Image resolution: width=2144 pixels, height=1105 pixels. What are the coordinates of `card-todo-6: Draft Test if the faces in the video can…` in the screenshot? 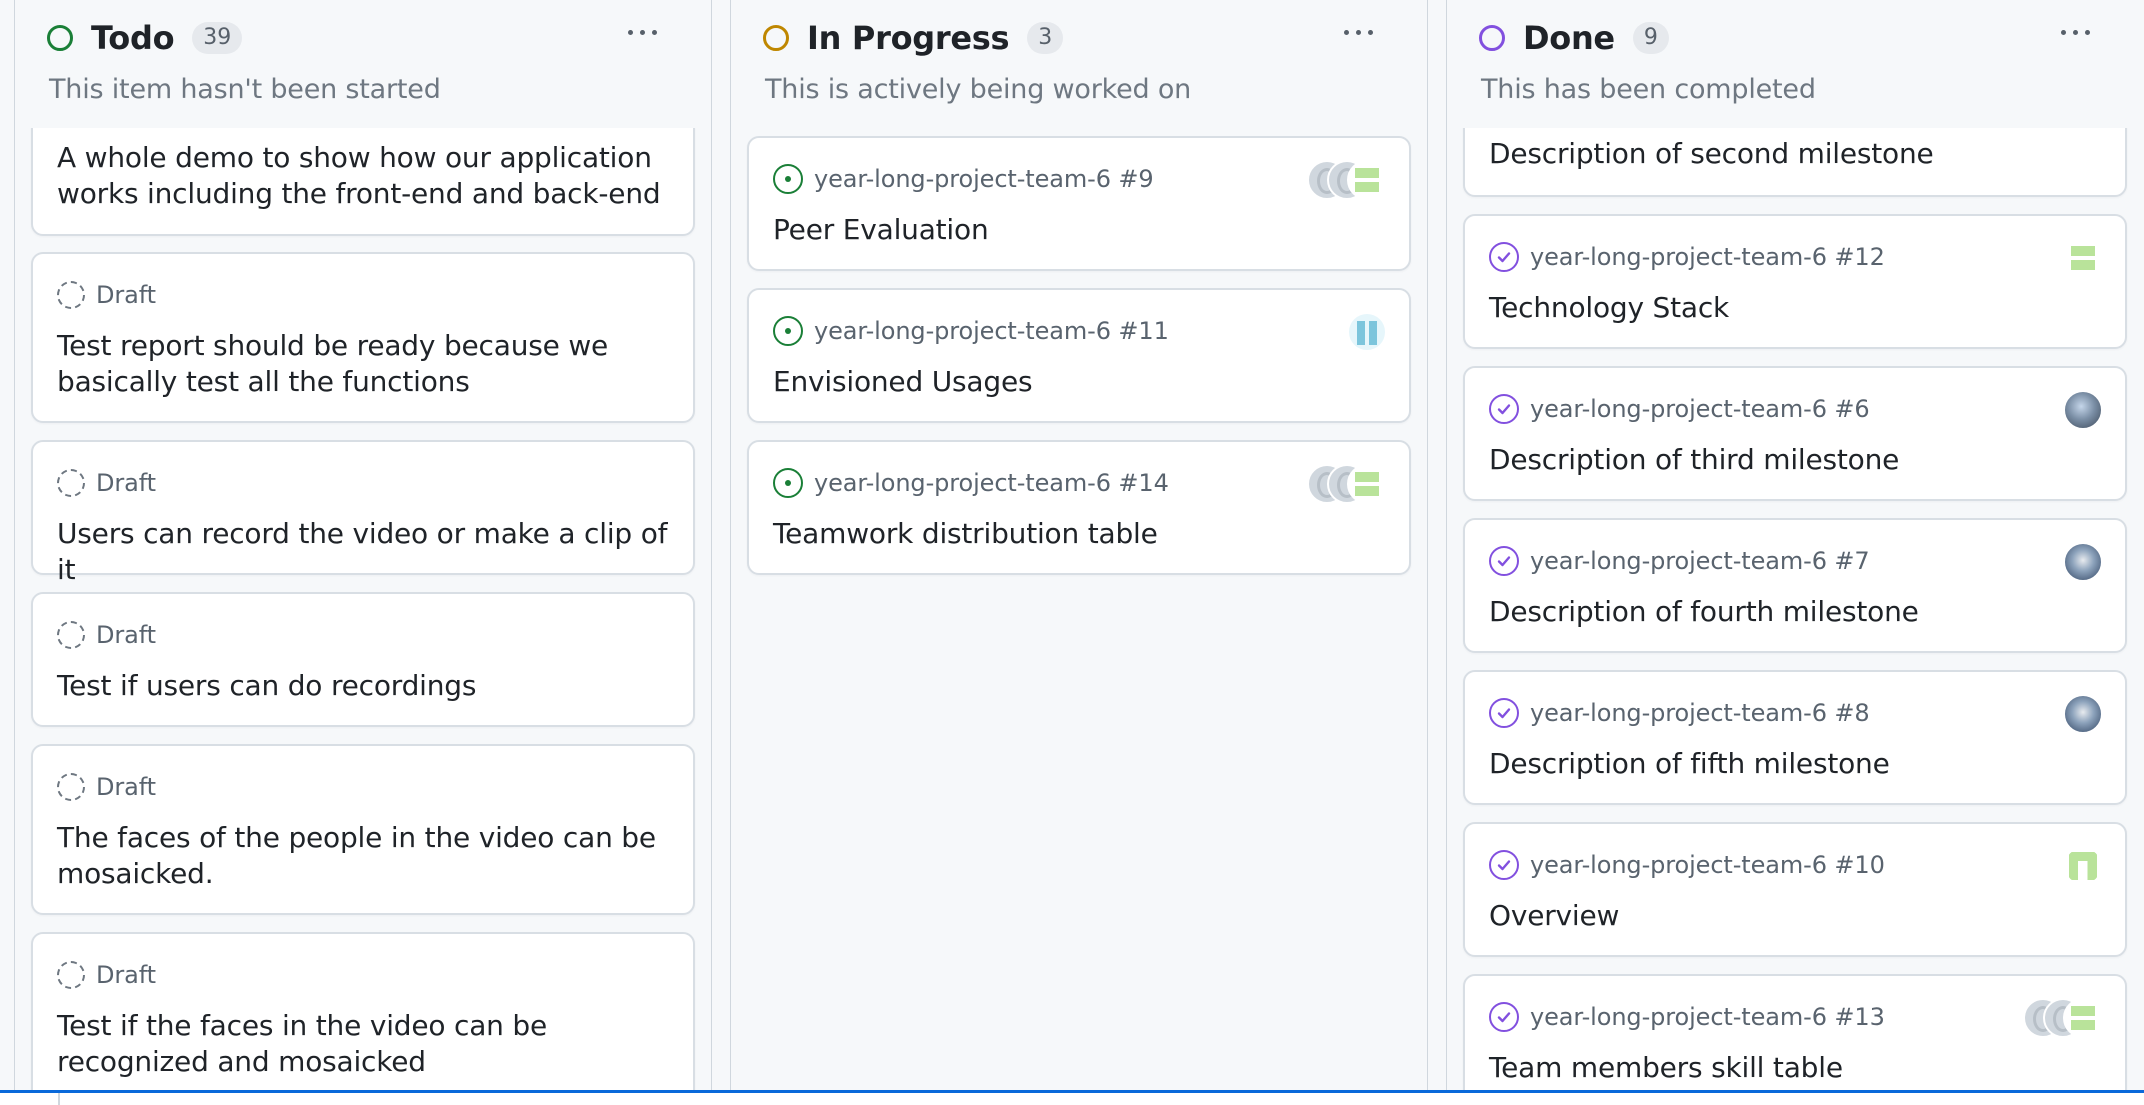 It's located at (363, 1011).